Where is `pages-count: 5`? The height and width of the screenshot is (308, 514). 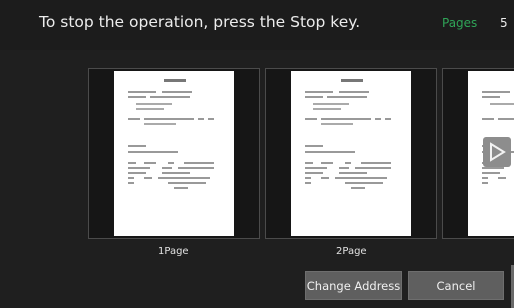 pages-count: 5 is located at coordinates (504, 23).